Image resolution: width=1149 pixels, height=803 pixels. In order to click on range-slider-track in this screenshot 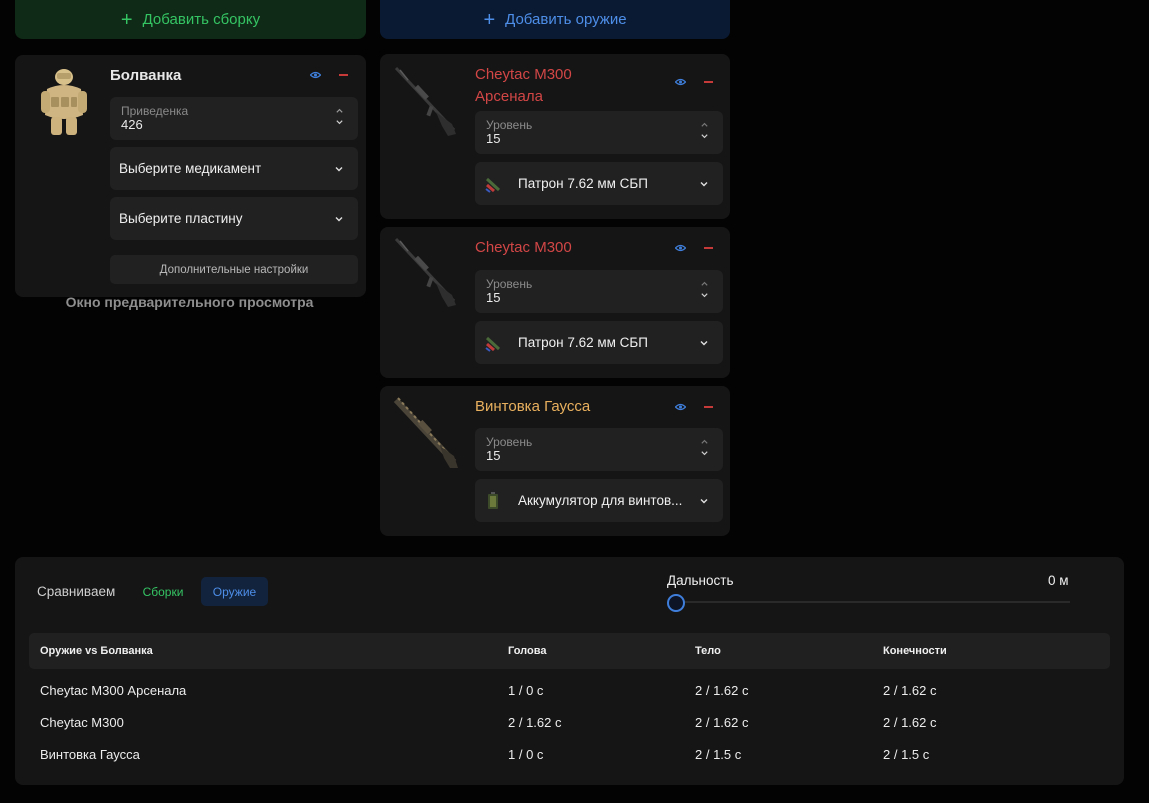, I will do `click(872, 602)`.